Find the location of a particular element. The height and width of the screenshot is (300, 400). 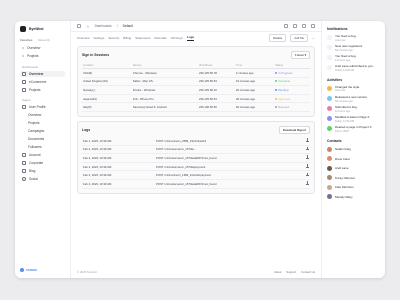

status-dot is located at coordinates (276, 98).